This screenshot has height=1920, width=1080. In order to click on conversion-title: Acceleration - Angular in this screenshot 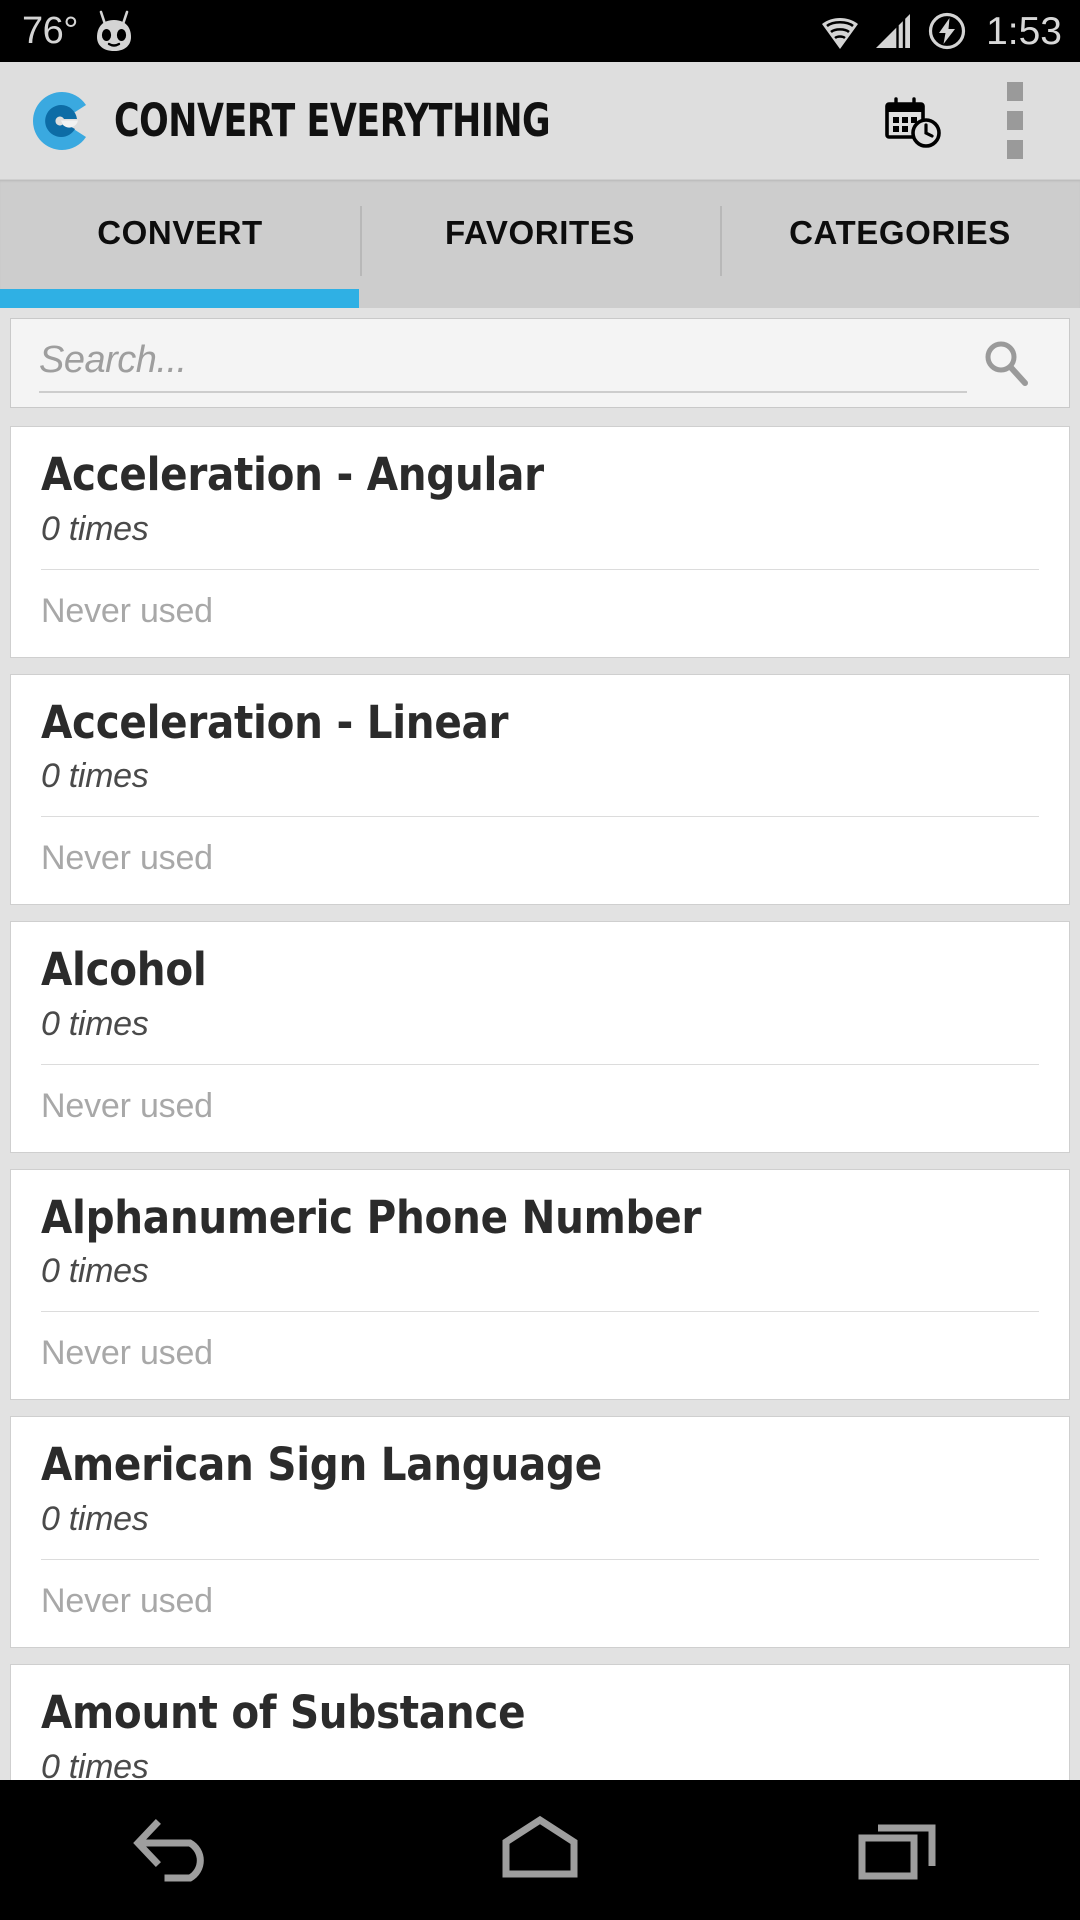, I will do `click(292, 474)`.